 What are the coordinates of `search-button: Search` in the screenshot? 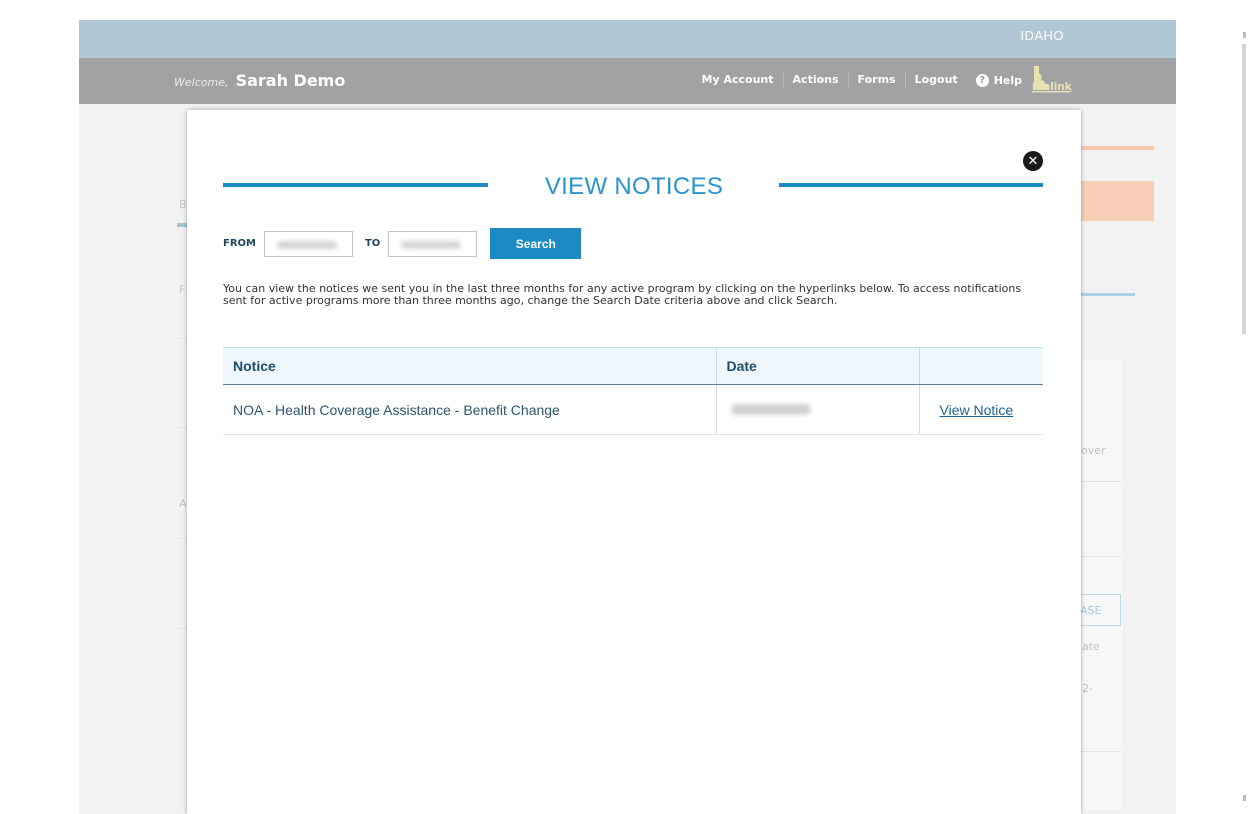 It's located at (536, 243).